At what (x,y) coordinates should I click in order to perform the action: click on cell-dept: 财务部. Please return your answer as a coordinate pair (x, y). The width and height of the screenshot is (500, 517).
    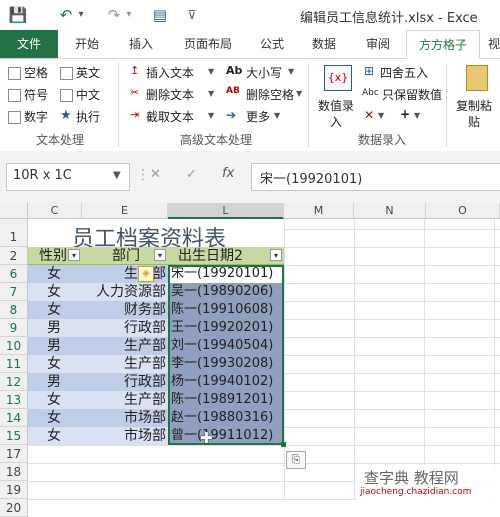
    Looking at the image, I should click on (125, 310).